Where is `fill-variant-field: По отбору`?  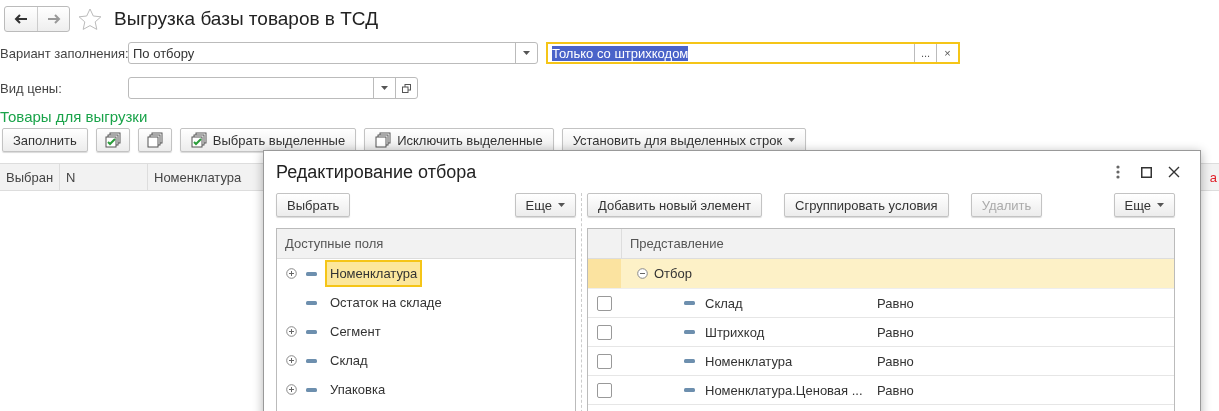
fill-variant-field: По отбору is located at coordinates (333, 53).